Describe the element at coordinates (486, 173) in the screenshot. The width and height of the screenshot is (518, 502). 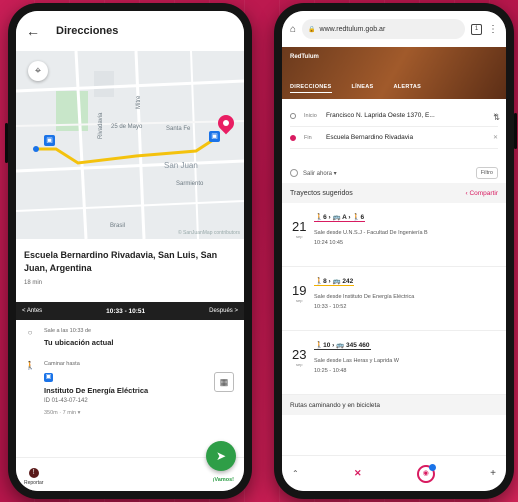
I see `filter-button: Filtro` at that location.